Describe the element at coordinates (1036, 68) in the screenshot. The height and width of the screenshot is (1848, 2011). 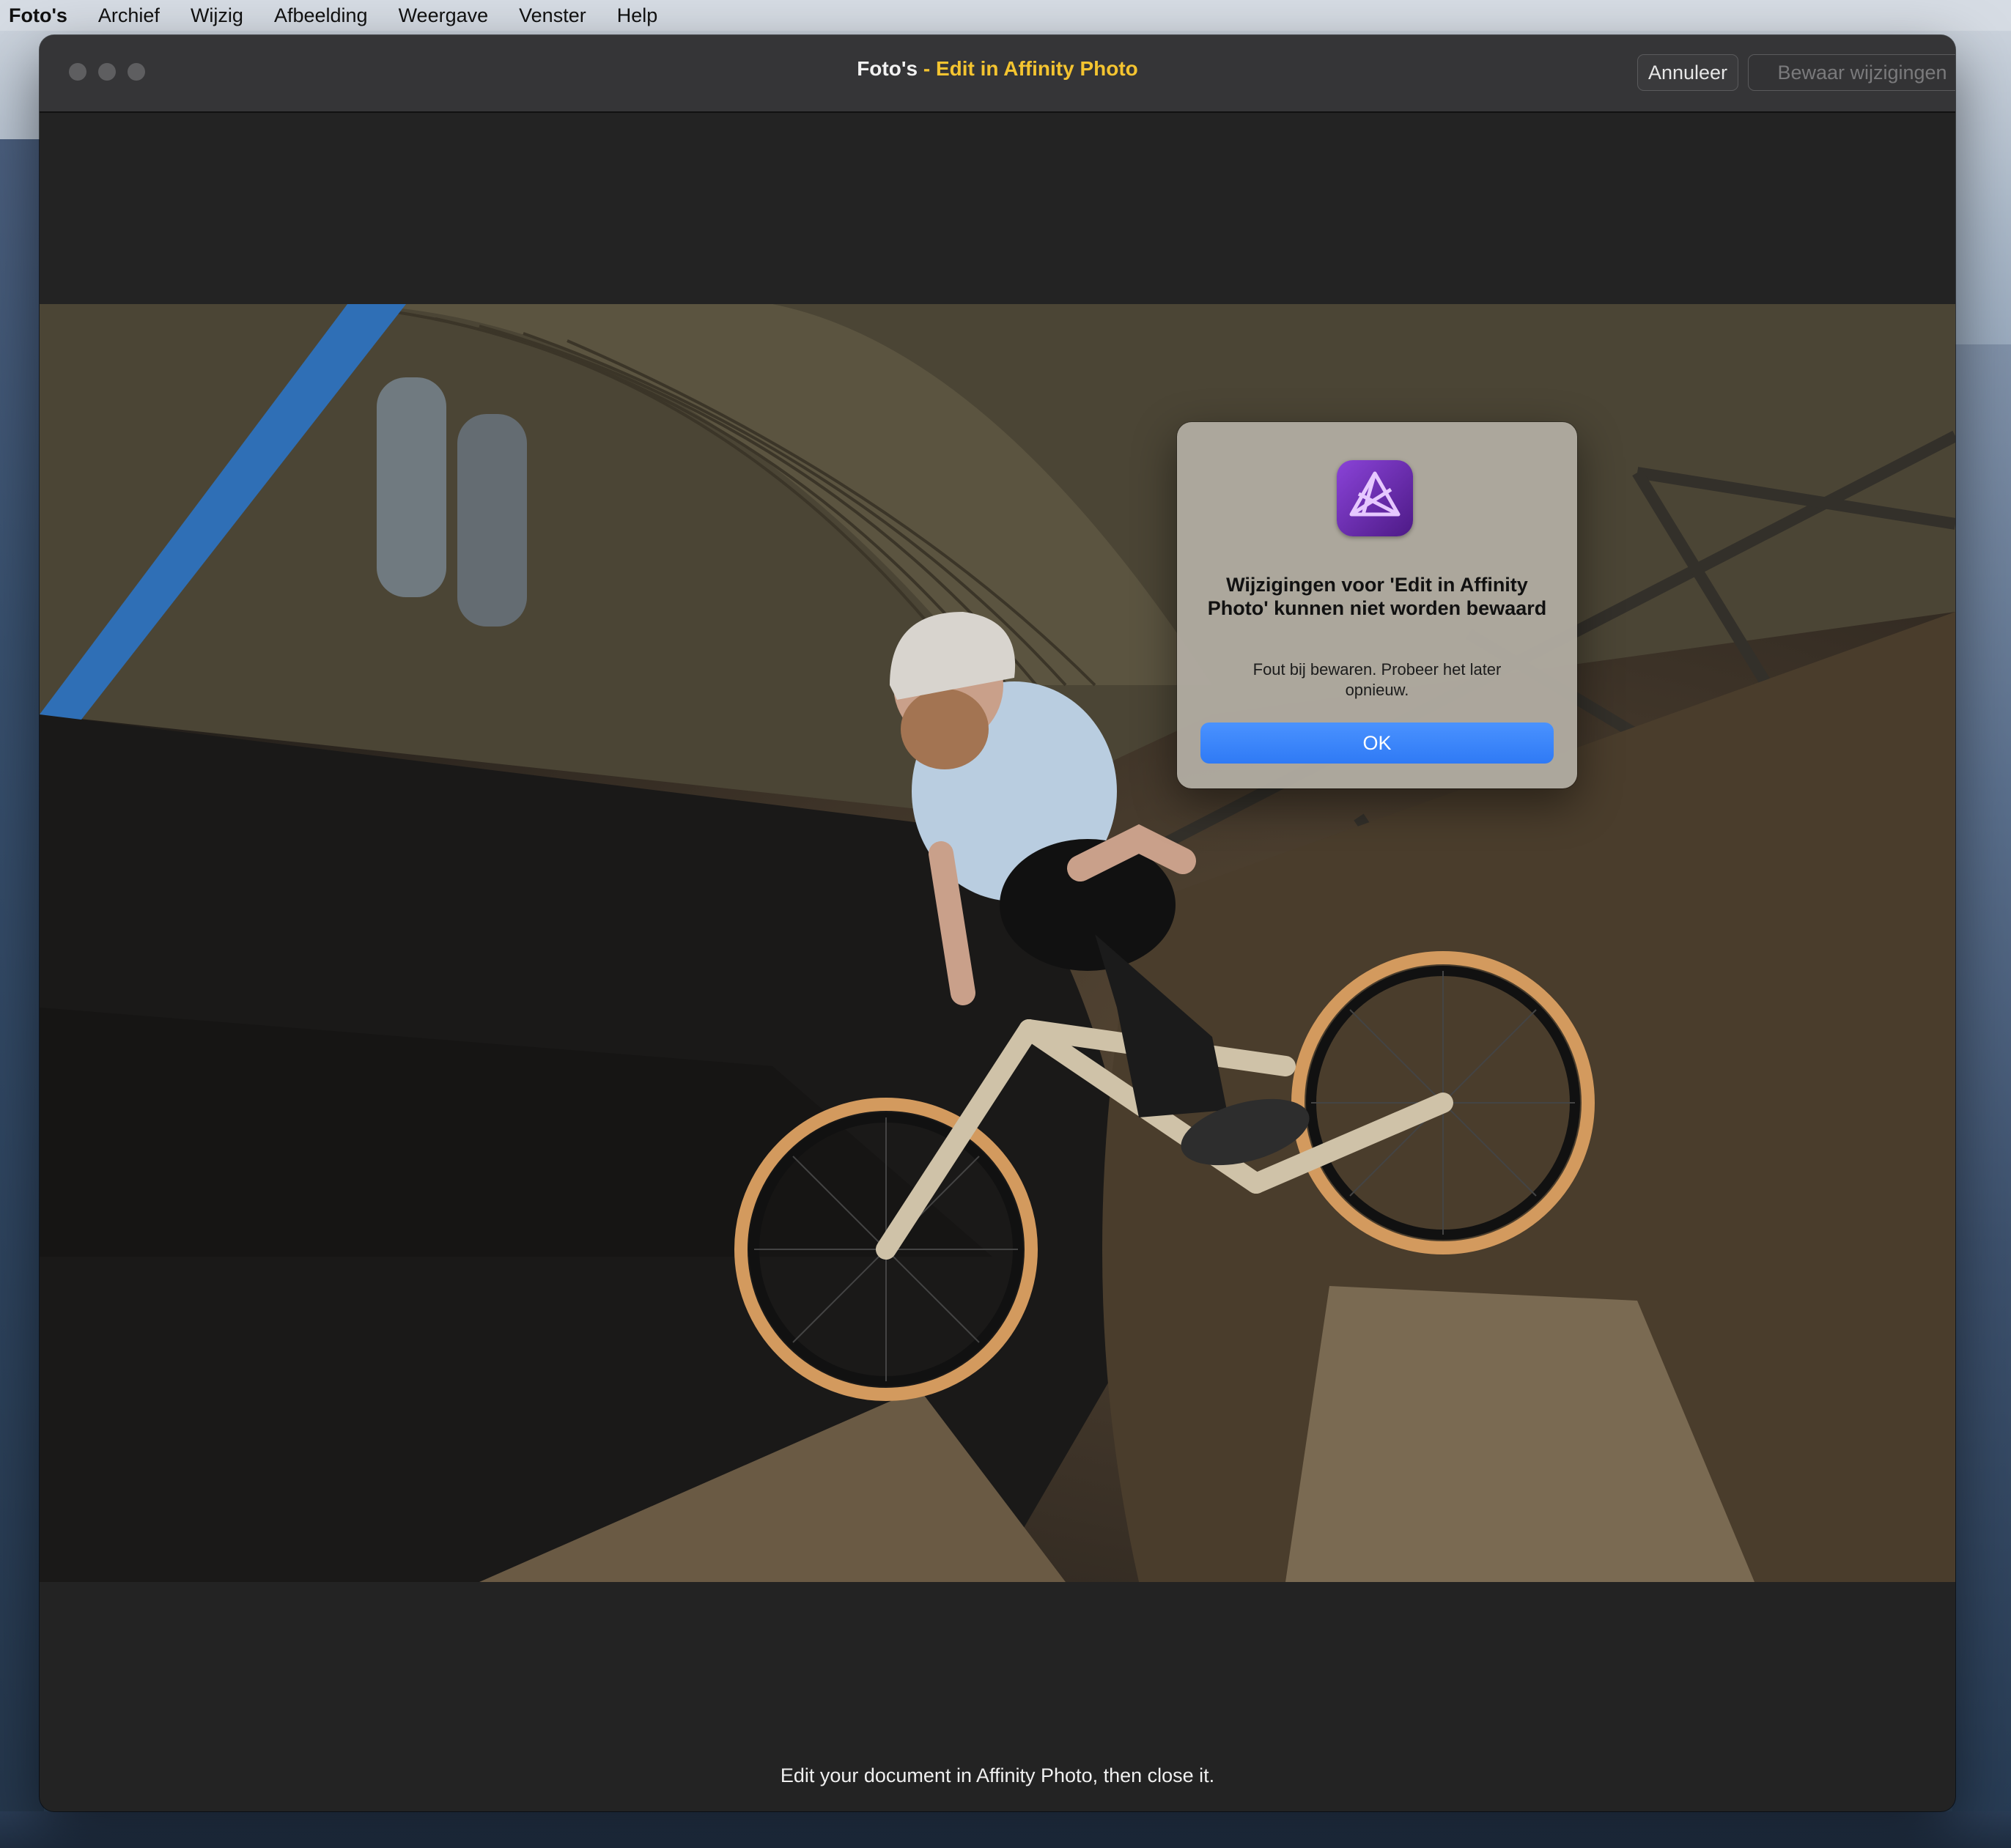
I see `window-title-extension: Edit in Affinity Photo` at that location.